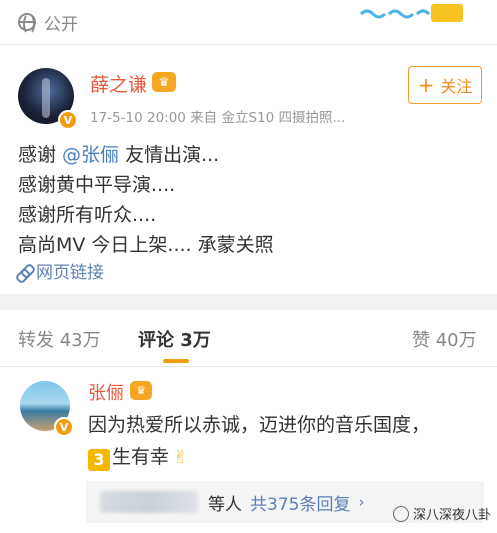  Describe the element at coordinates (106, 392) in the screenshot. I see `commenter-name: 张俪` at that location.